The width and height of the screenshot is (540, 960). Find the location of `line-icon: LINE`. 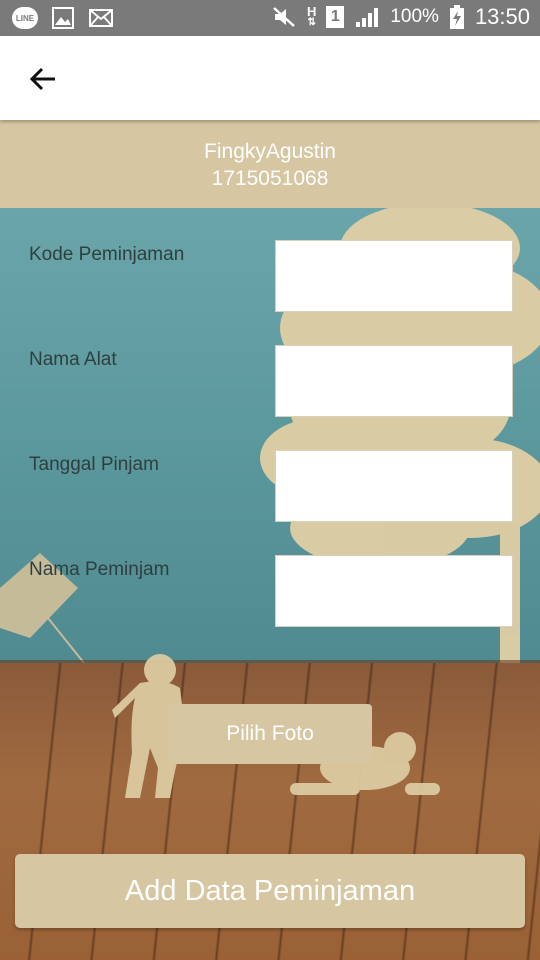

line-icon: LINE is located at coordinates (25, 18).